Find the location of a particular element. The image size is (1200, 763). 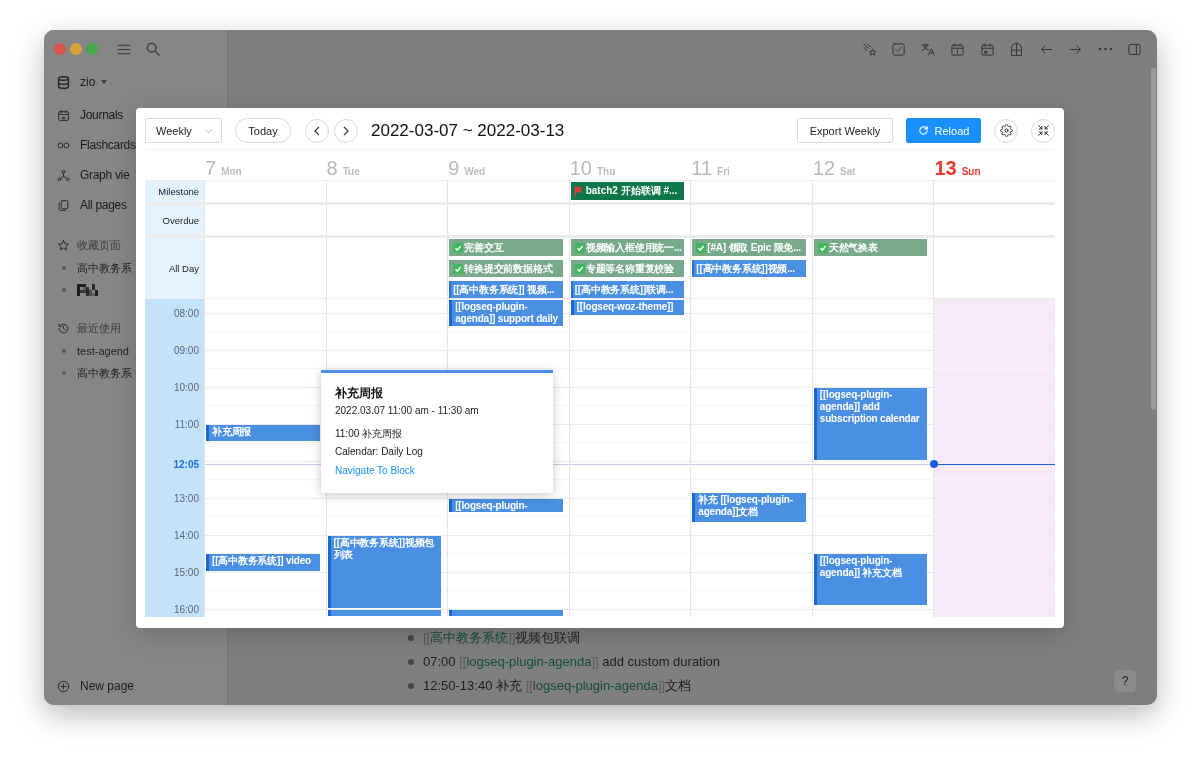

today-button: Today is located at coordinates (263, 130).